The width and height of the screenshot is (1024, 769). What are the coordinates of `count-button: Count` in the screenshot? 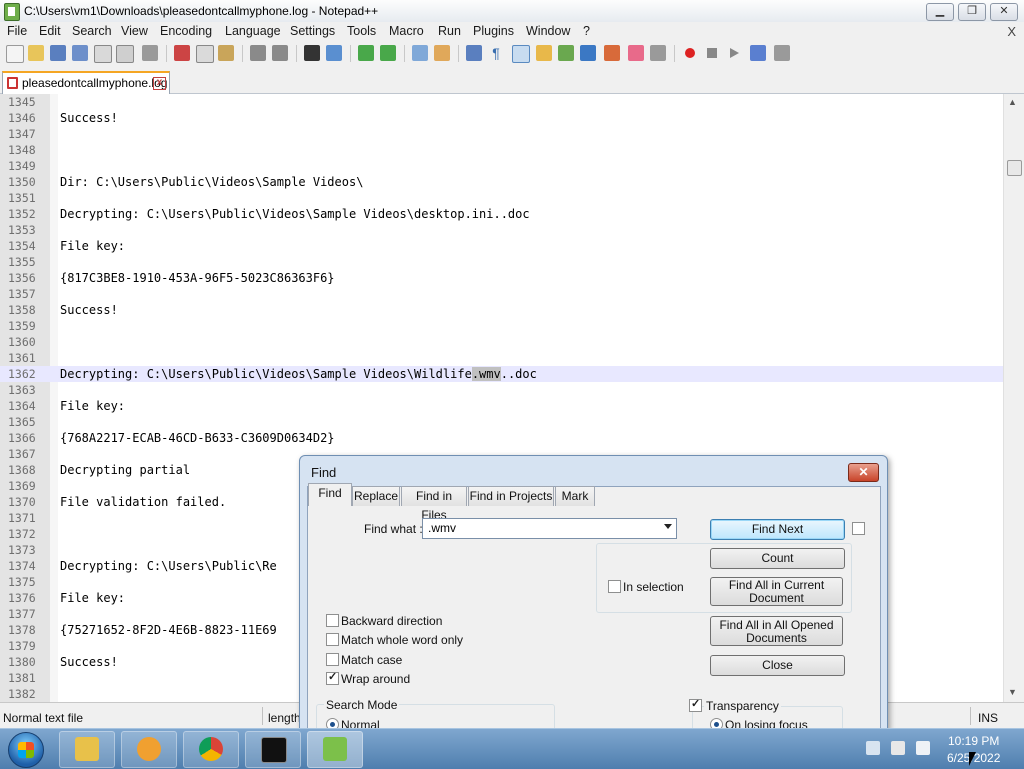 It's located at (777, 558).